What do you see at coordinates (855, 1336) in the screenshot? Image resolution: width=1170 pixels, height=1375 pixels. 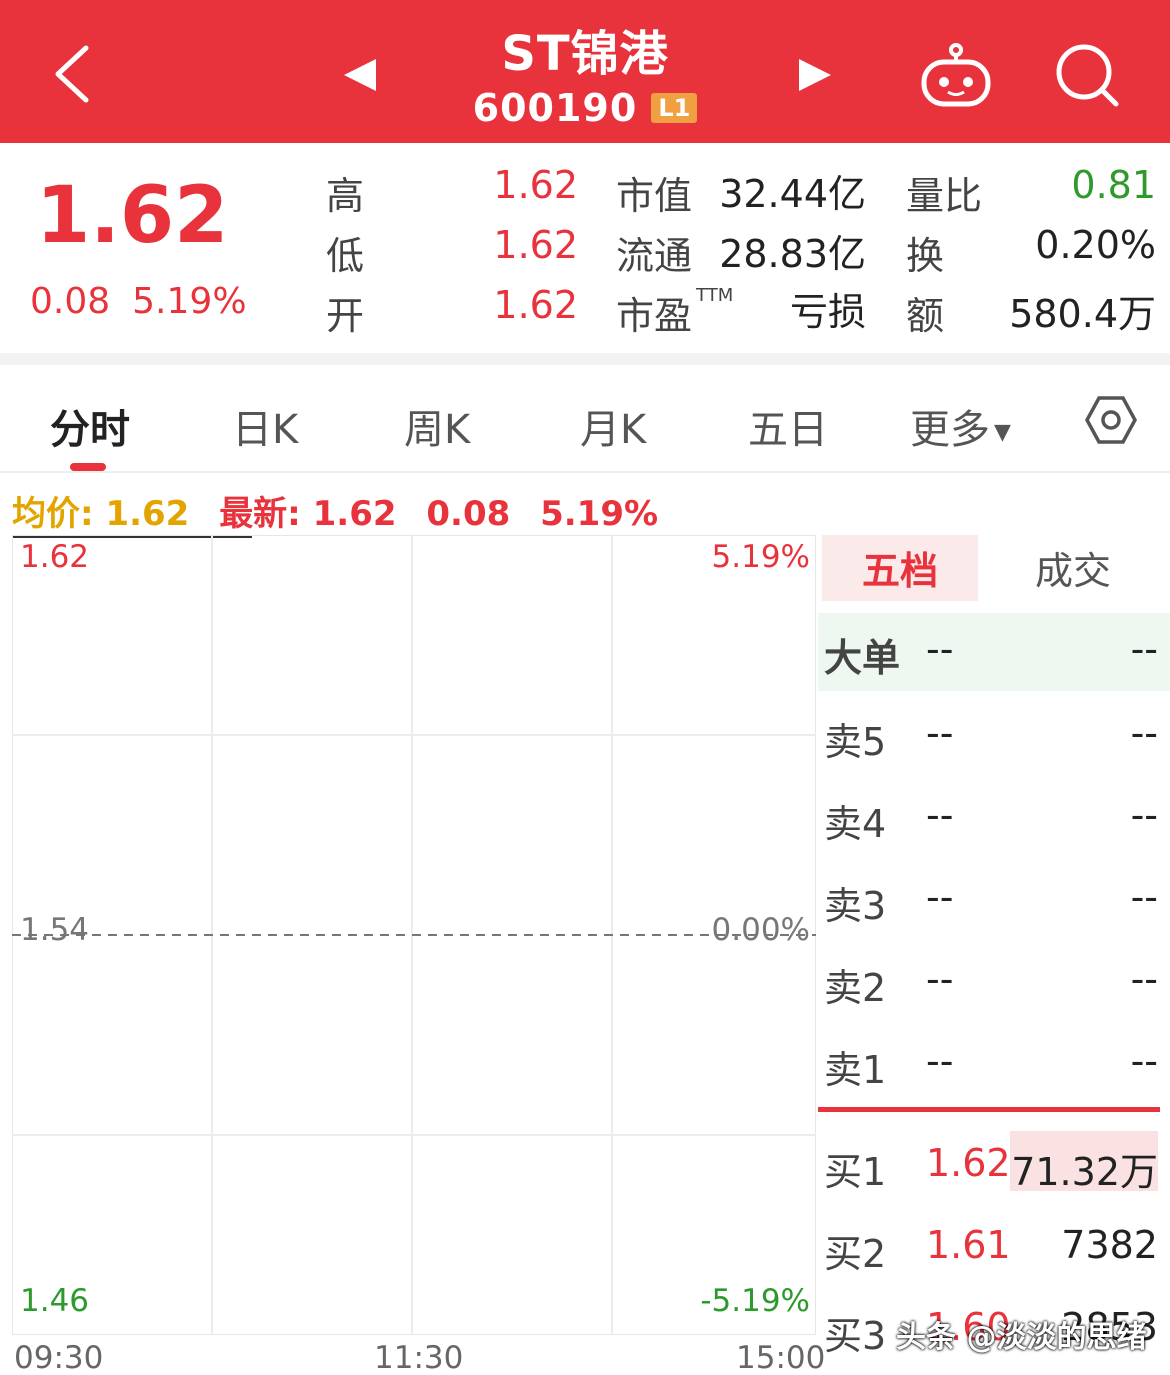 I see `buy-label: 买3` at bounding box center [855, 1336].